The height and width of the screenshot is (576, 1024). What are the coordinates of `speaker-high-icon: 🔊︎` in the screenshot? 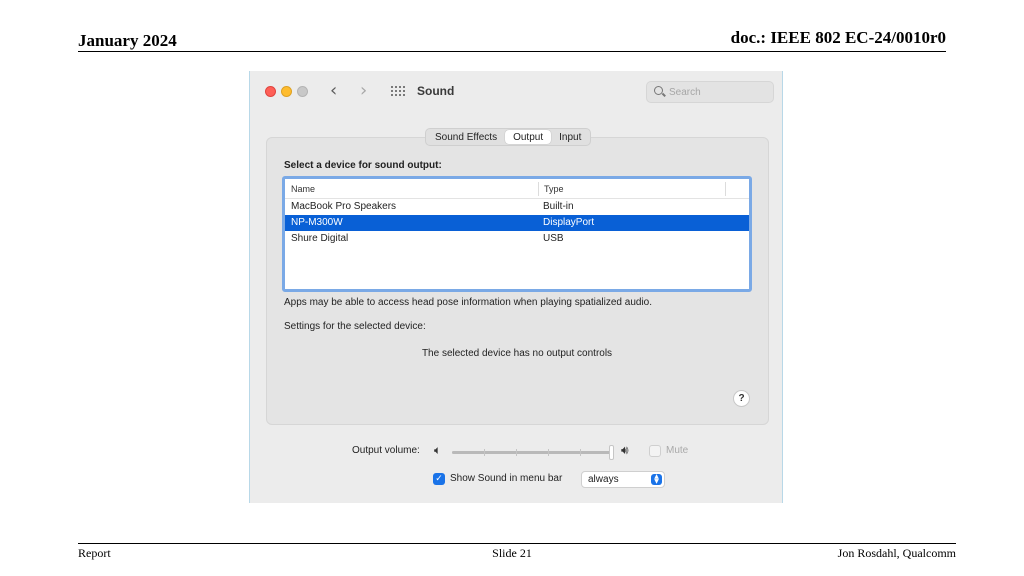 It's located at (625, 450).